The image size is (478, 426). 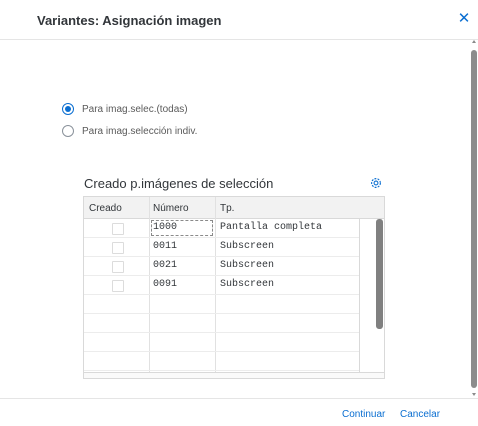 I want to click on dialog-header: Variantes: Asignación imagen ✕, so click(x=239, y=20).